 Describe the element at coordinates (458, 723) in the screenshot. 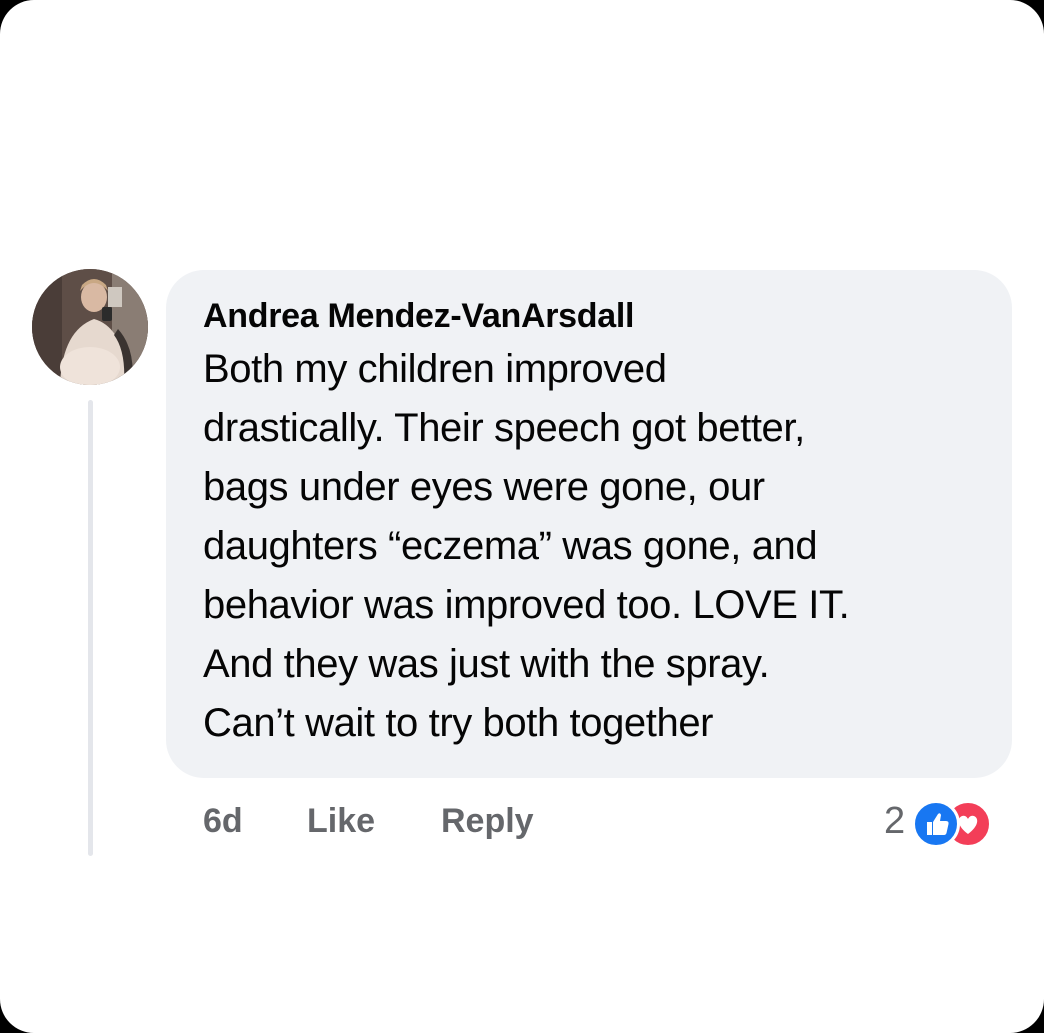

I see `comment-text-line: Can’t wait to try both together` at that location.